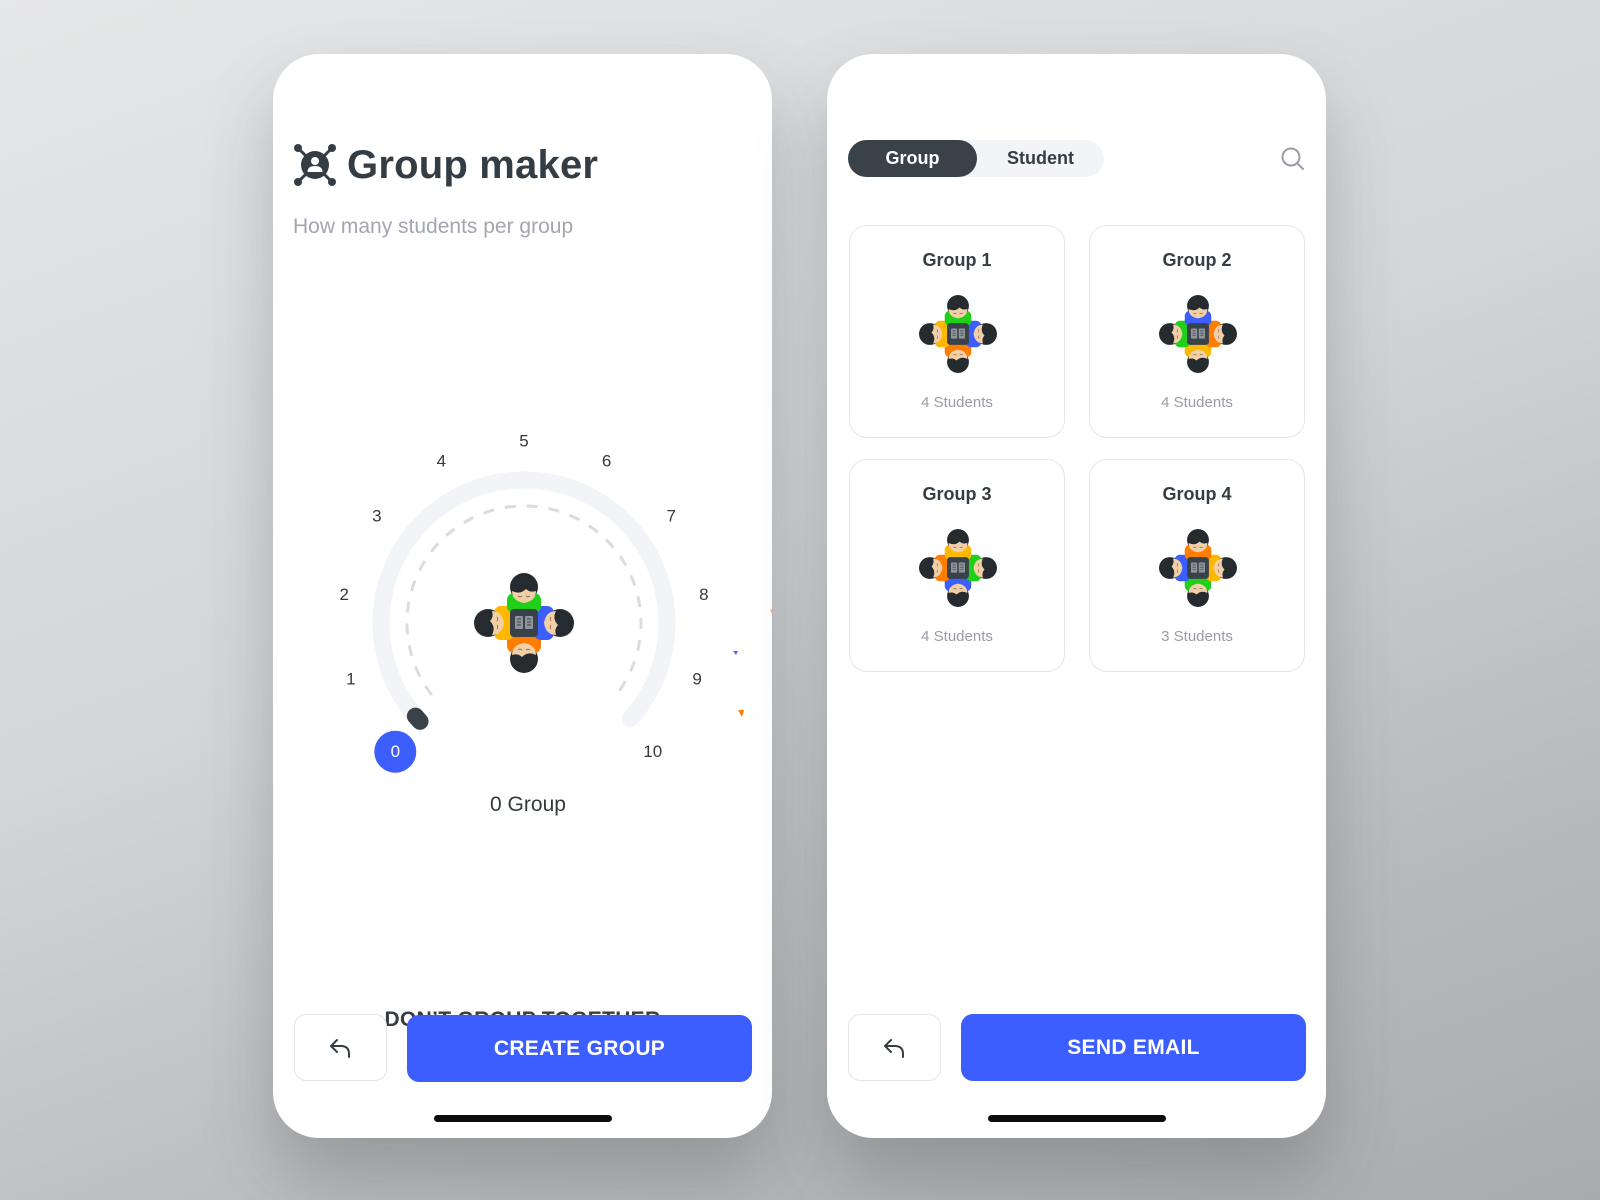 This screenshot has height=1200, width=1600. I want to click on students-per-group-dial: 1 2 3 4 5 6 7 8 9 10 0 0 Group, so click(555, 624).